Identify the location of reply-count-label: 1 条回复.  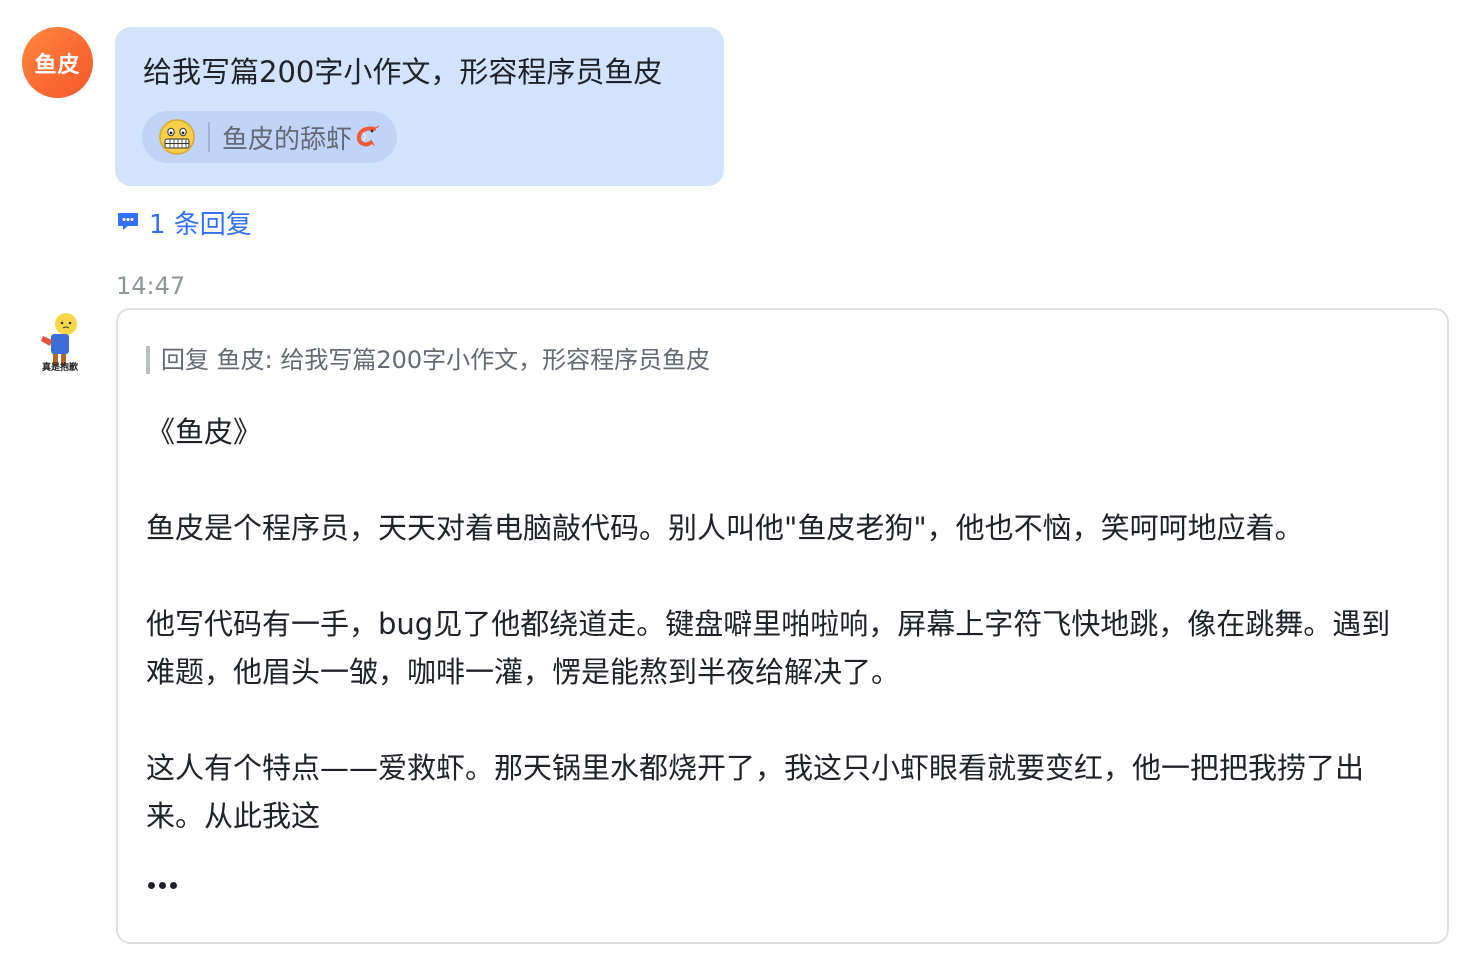
(200, 225).